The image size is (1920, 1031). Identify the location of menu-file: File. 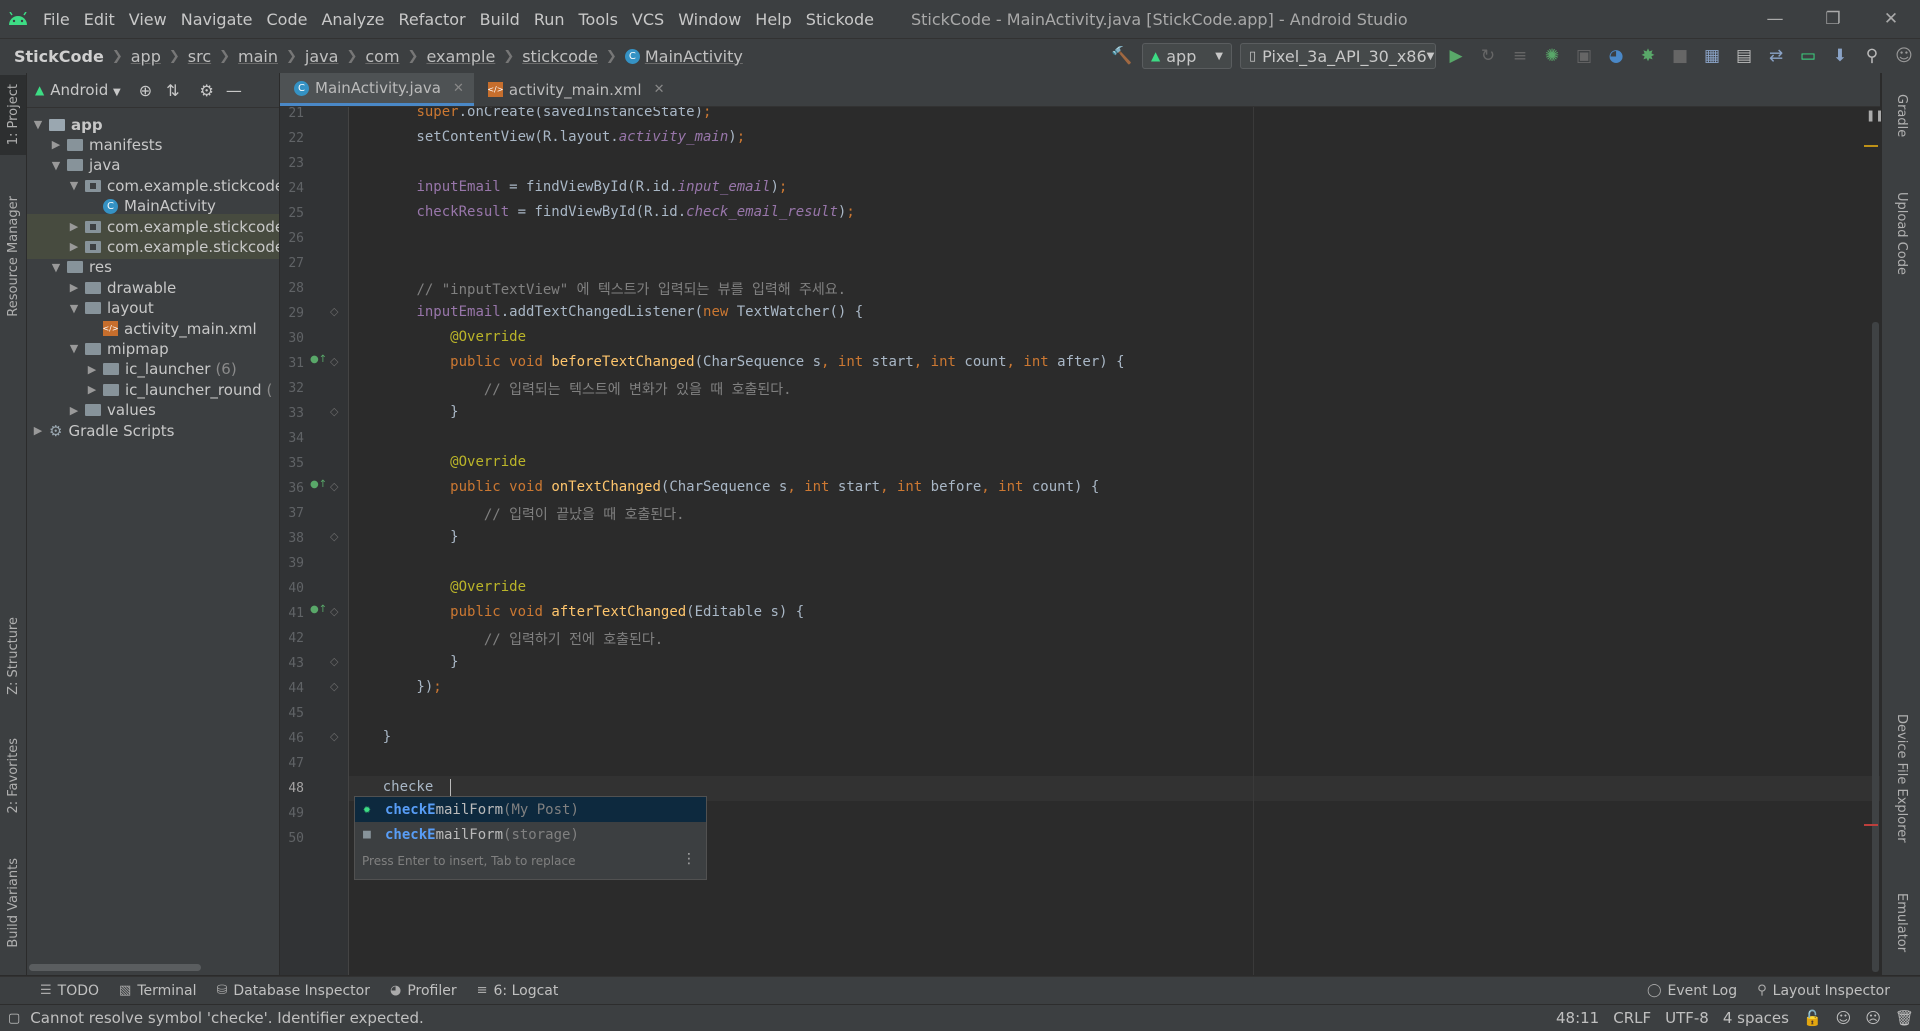
(56, 19).